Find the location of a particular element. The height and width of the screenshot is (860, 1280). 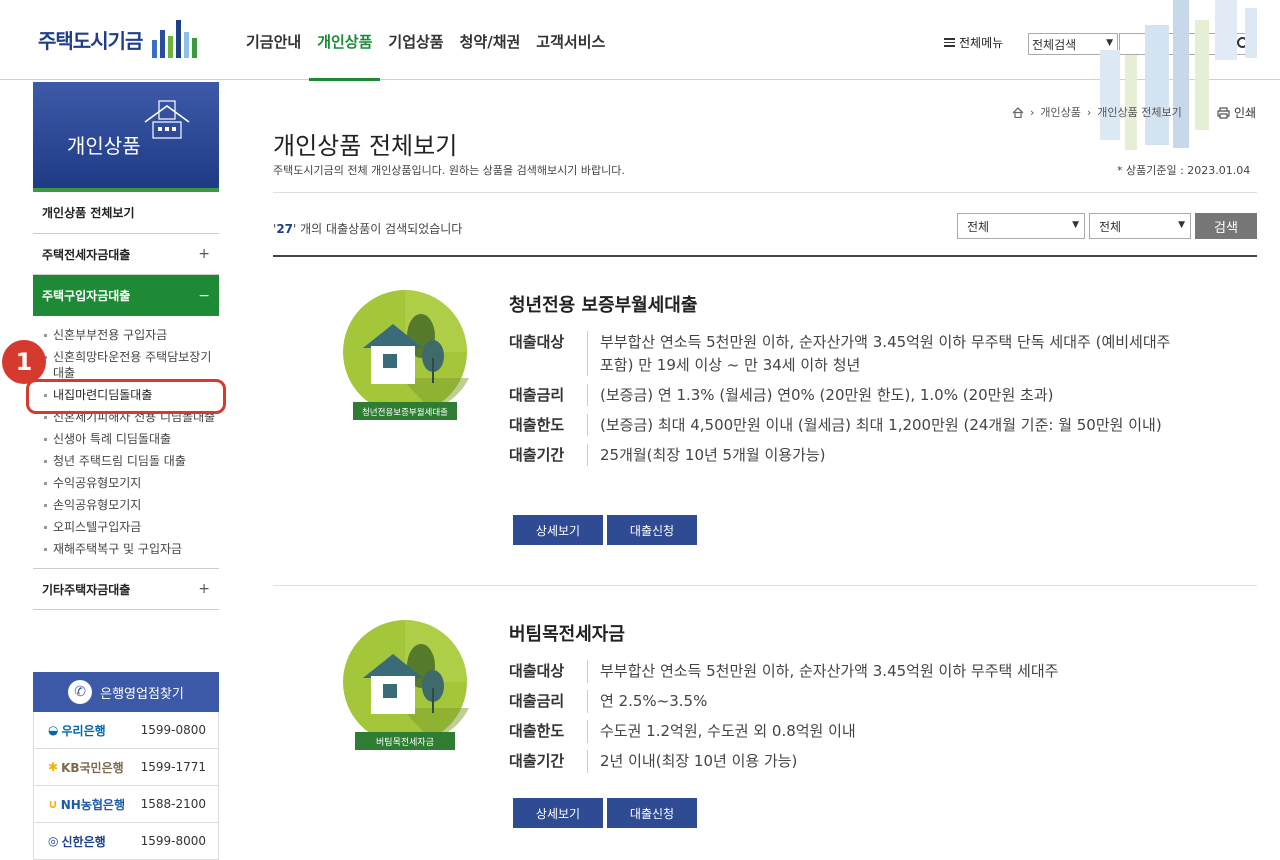

search-icon is located at coordinates (1244, 44).